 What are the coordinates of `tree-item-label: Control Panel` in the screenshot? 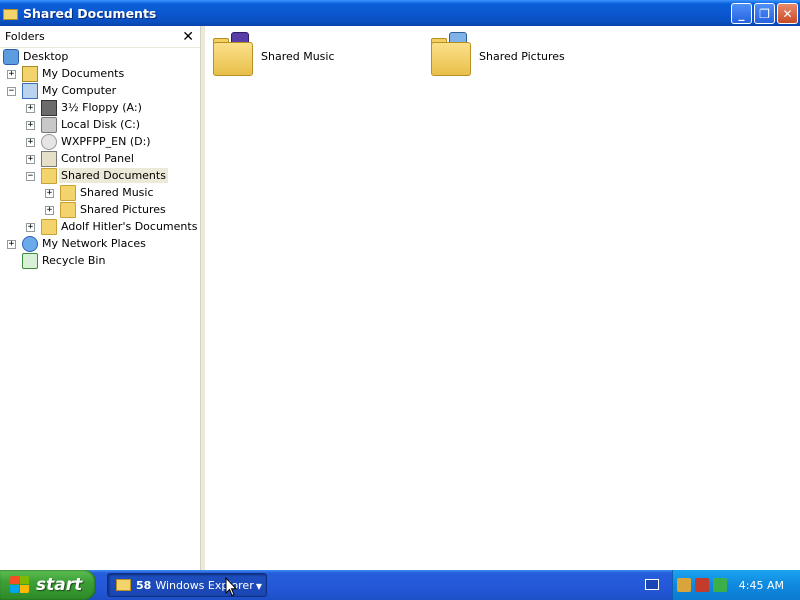 It's located at (97, 158).